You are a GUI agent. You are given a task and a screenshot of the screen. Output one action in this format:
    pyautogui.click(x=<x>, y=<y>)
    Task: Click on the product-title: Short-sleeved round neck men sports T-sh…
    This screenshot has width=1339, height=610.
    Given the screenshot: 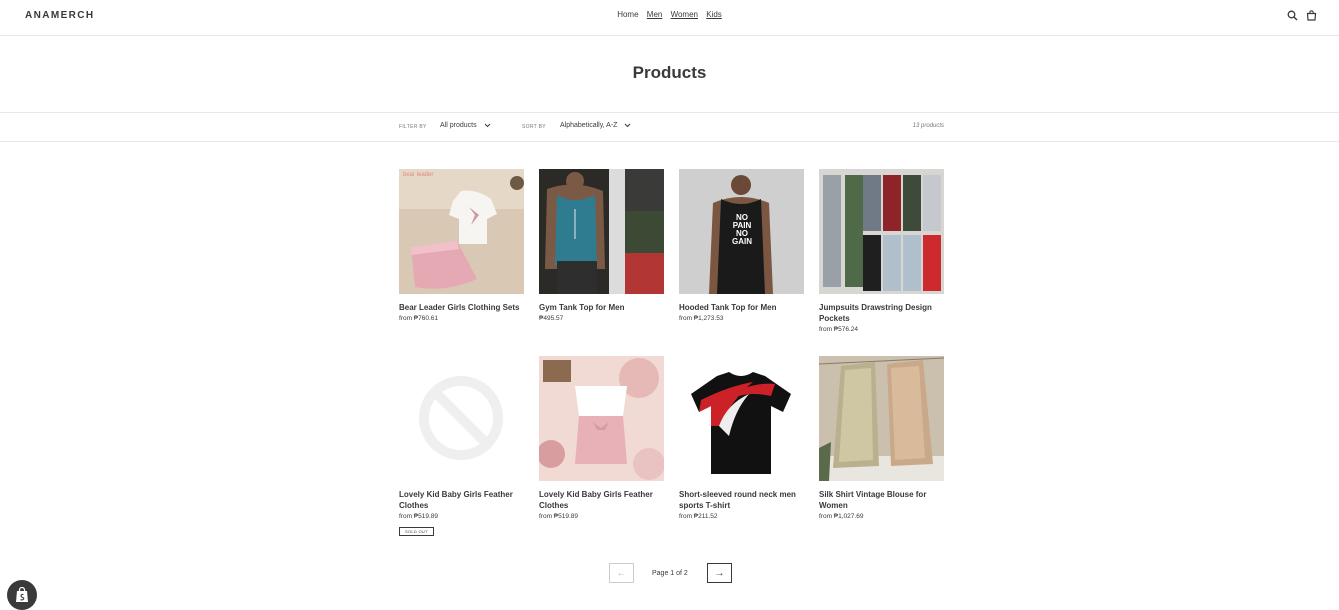 What is the action you would take?
    pyautogui.click(x=741, y=500)
    